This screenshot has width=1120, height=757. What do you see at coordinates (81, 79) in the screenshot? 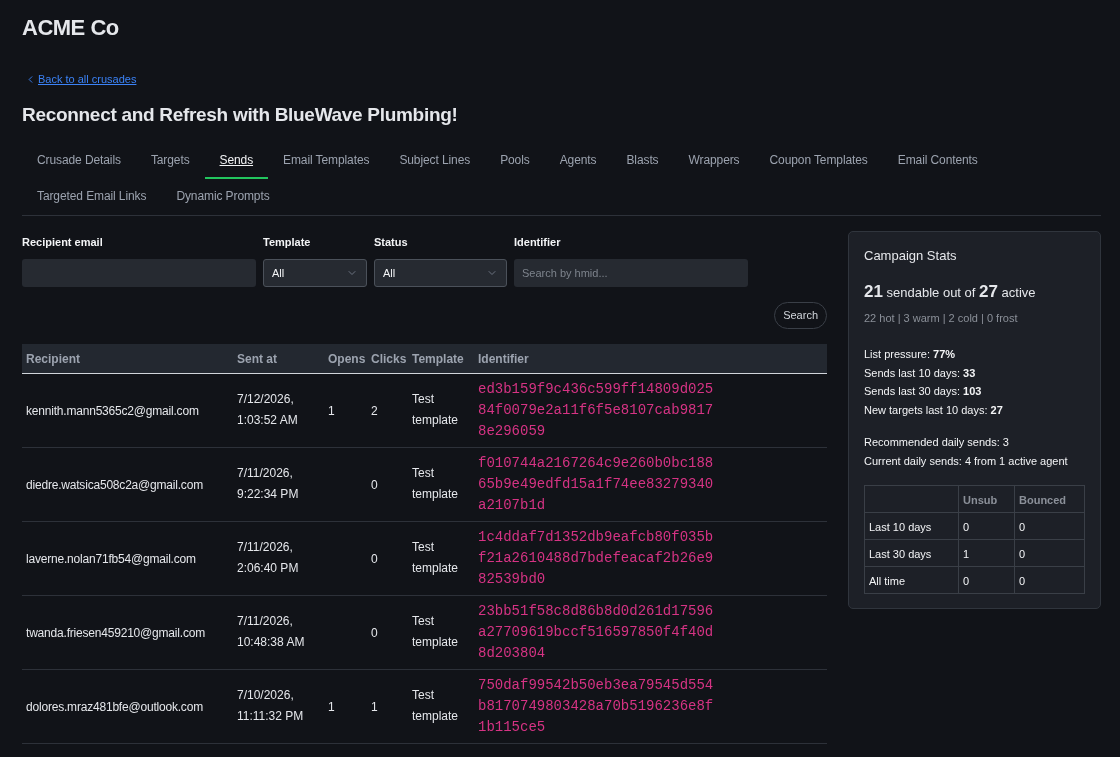
I see `back-link: Back to all crusades` at bounding box center [81, 79].